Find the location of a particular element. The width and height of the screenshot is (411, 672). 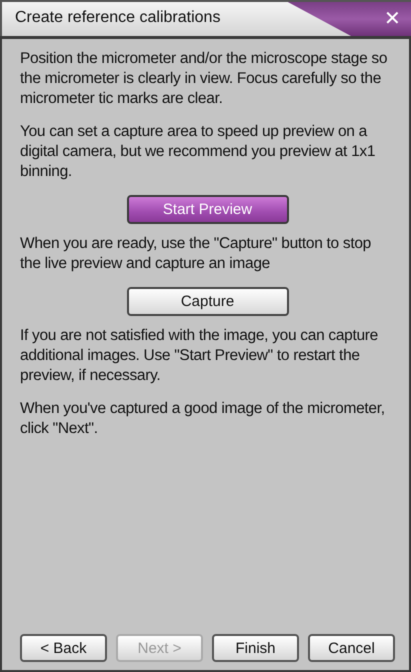

close-button: ✕ is located at coordinates (392, 18).